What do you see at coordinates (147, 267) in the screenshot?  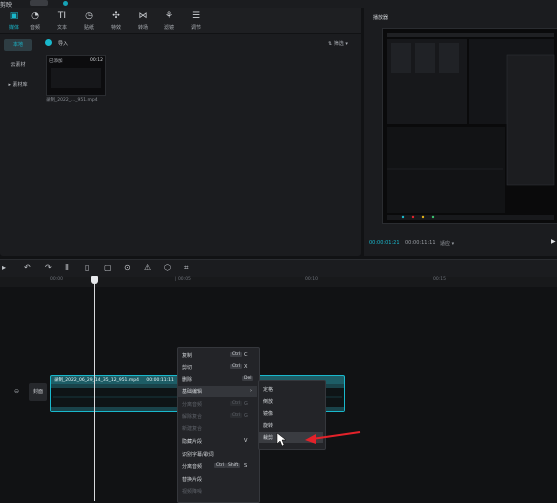 I see `mirror-icon: ⚠` at bounding box center [147, 267].